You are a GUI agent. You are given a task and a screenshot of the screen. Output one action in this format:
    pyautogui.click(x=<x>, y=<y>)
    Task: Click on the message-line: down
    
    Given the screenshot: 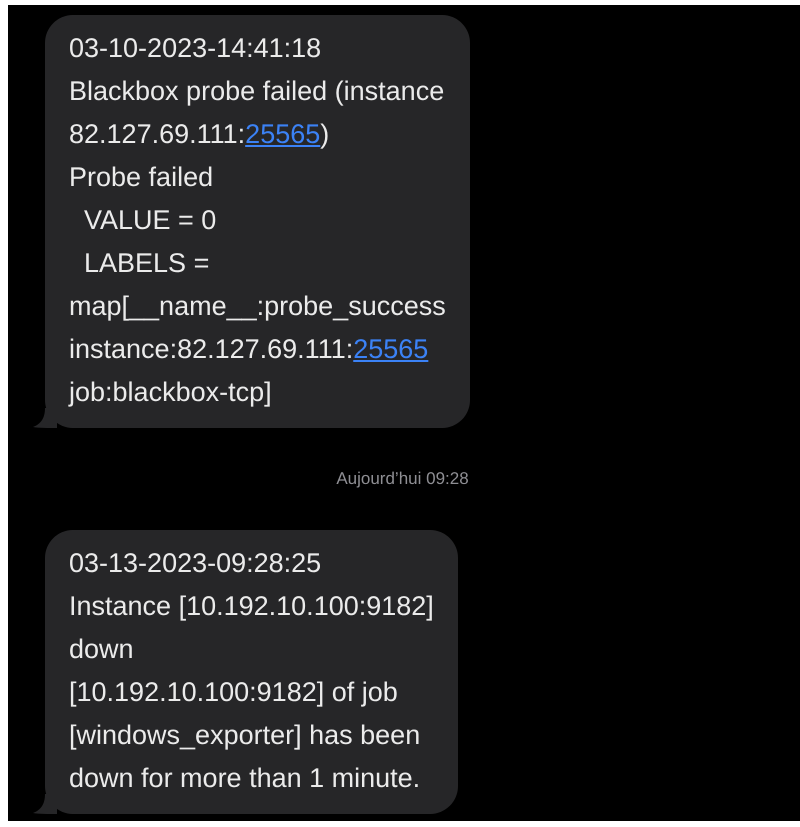 What is the action you would take?
    pyautogui.click(x=101, y=649)
    